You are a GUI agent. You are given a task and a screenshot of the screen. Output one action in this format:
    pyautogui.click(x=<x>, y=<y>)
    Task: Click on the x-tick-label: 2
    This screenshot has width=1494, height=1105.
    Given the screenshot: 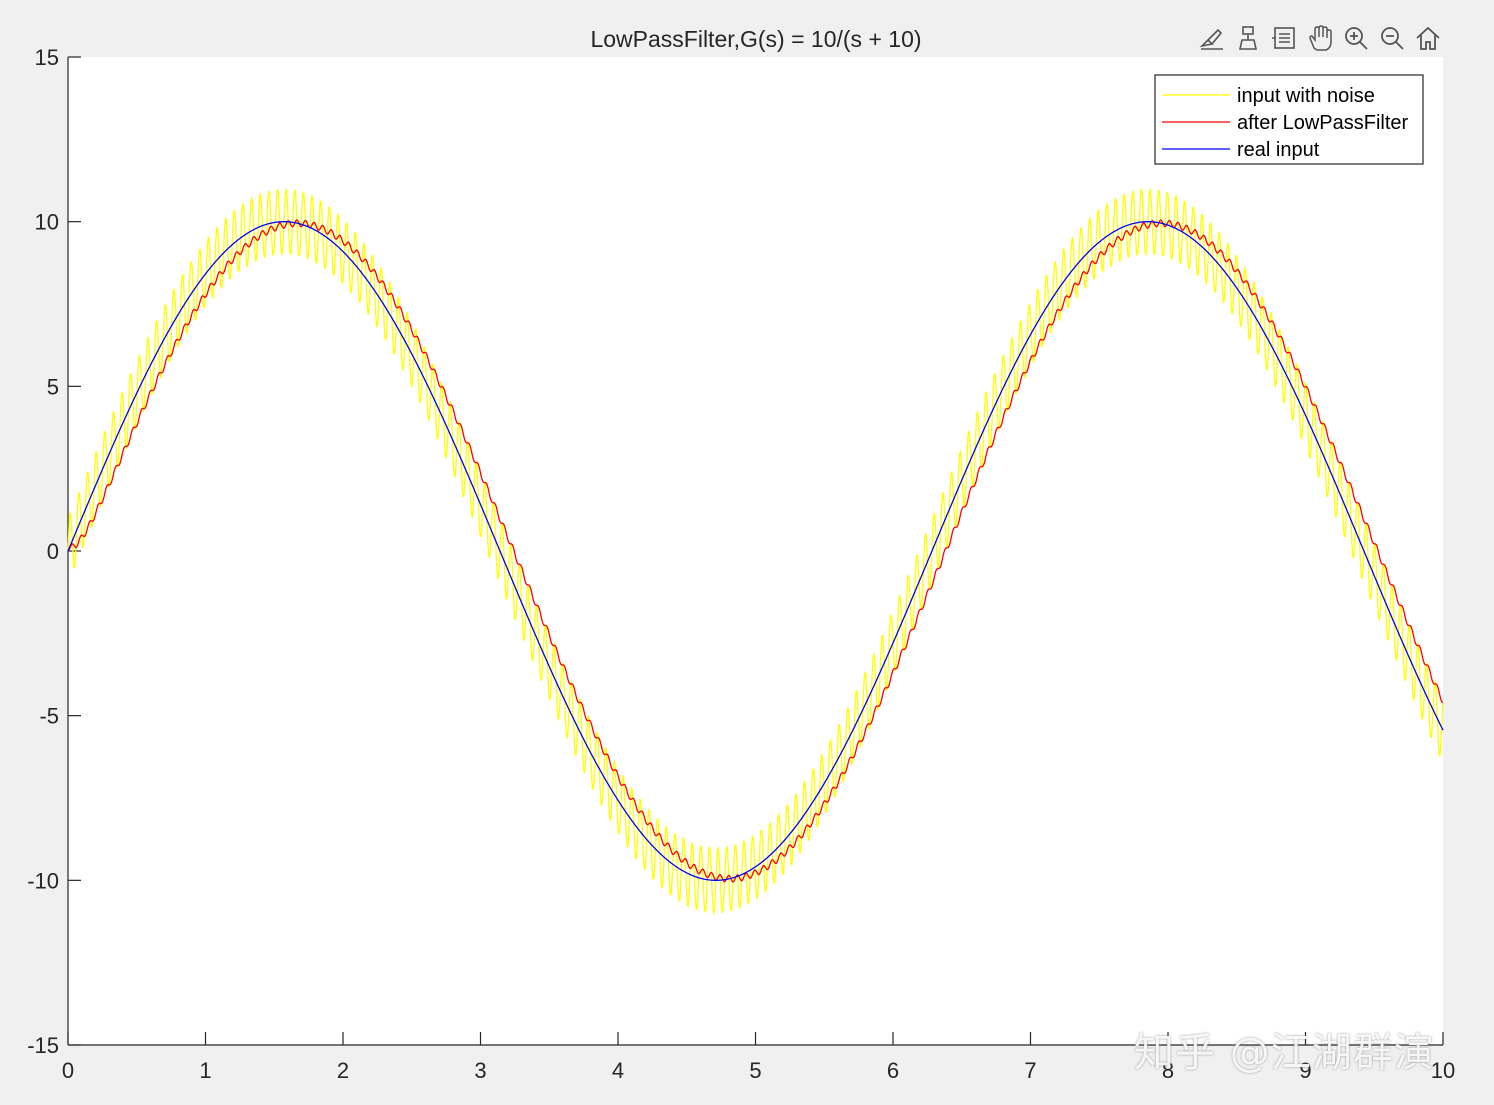 What is the action you would take?
    pyautogui.click(x=343, y=1070)
    